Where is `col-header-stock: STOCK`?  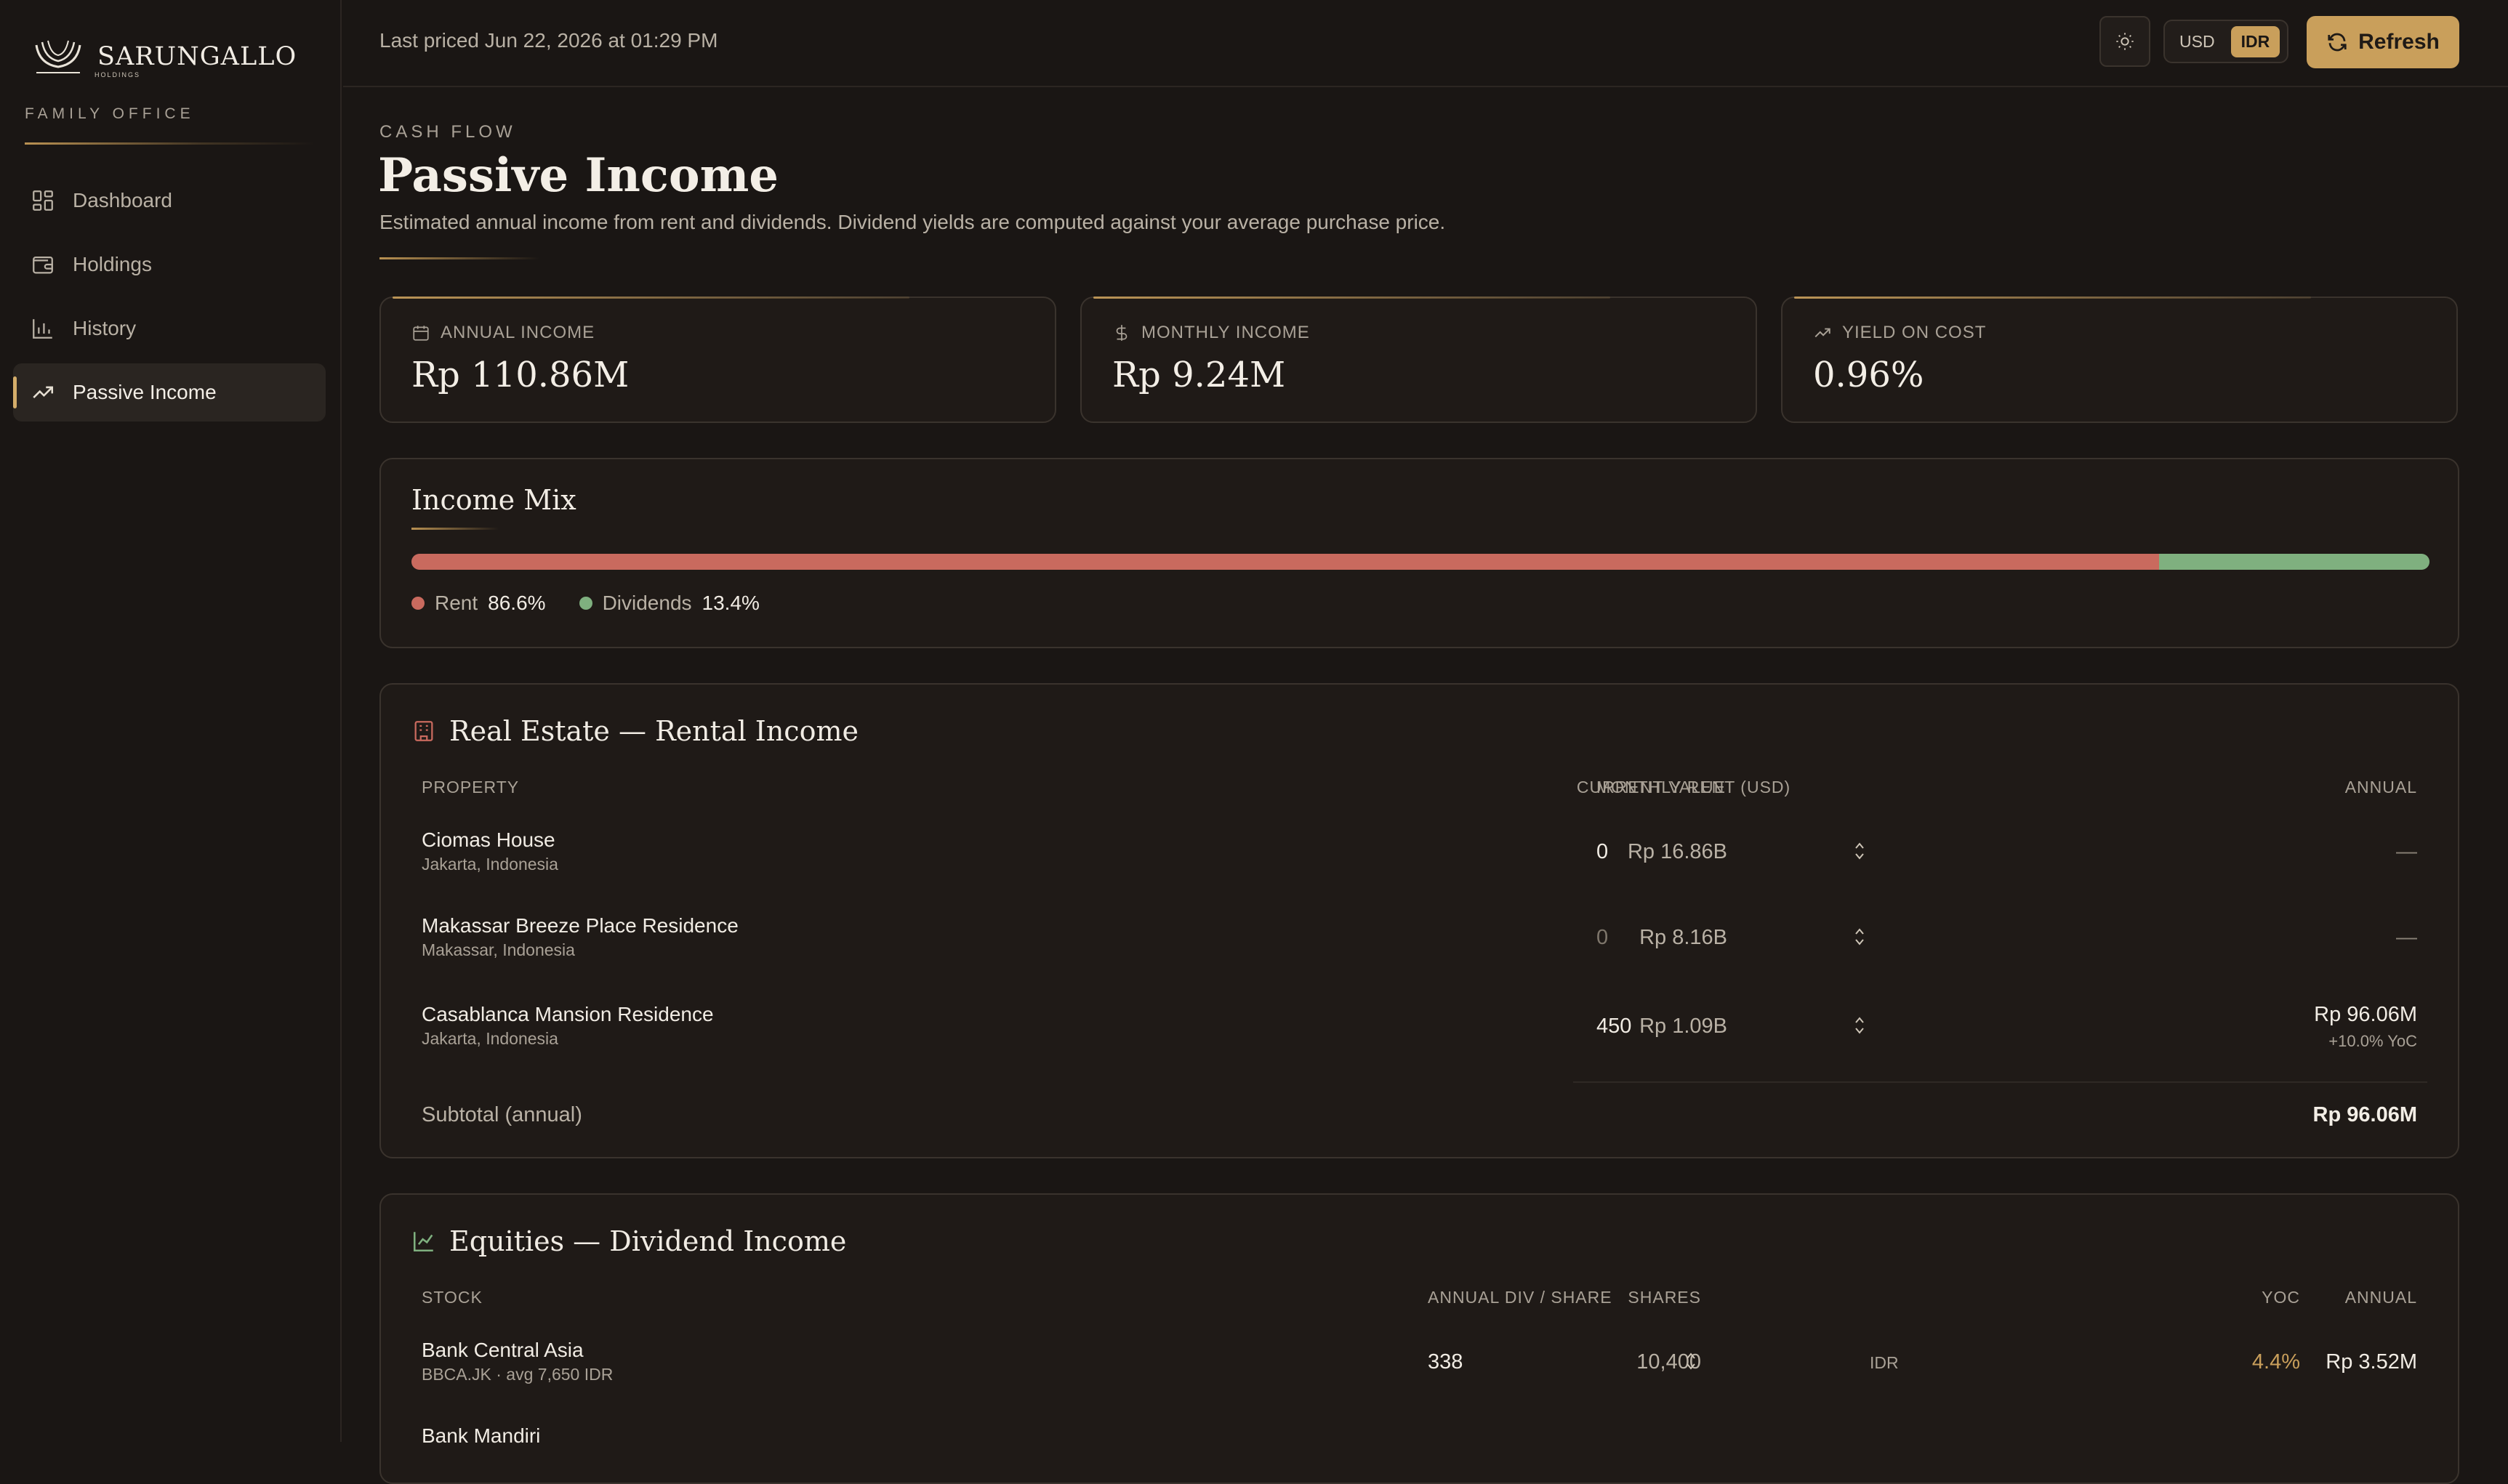
col-header-stock: STOCK is located at coordinates (452, 1297).